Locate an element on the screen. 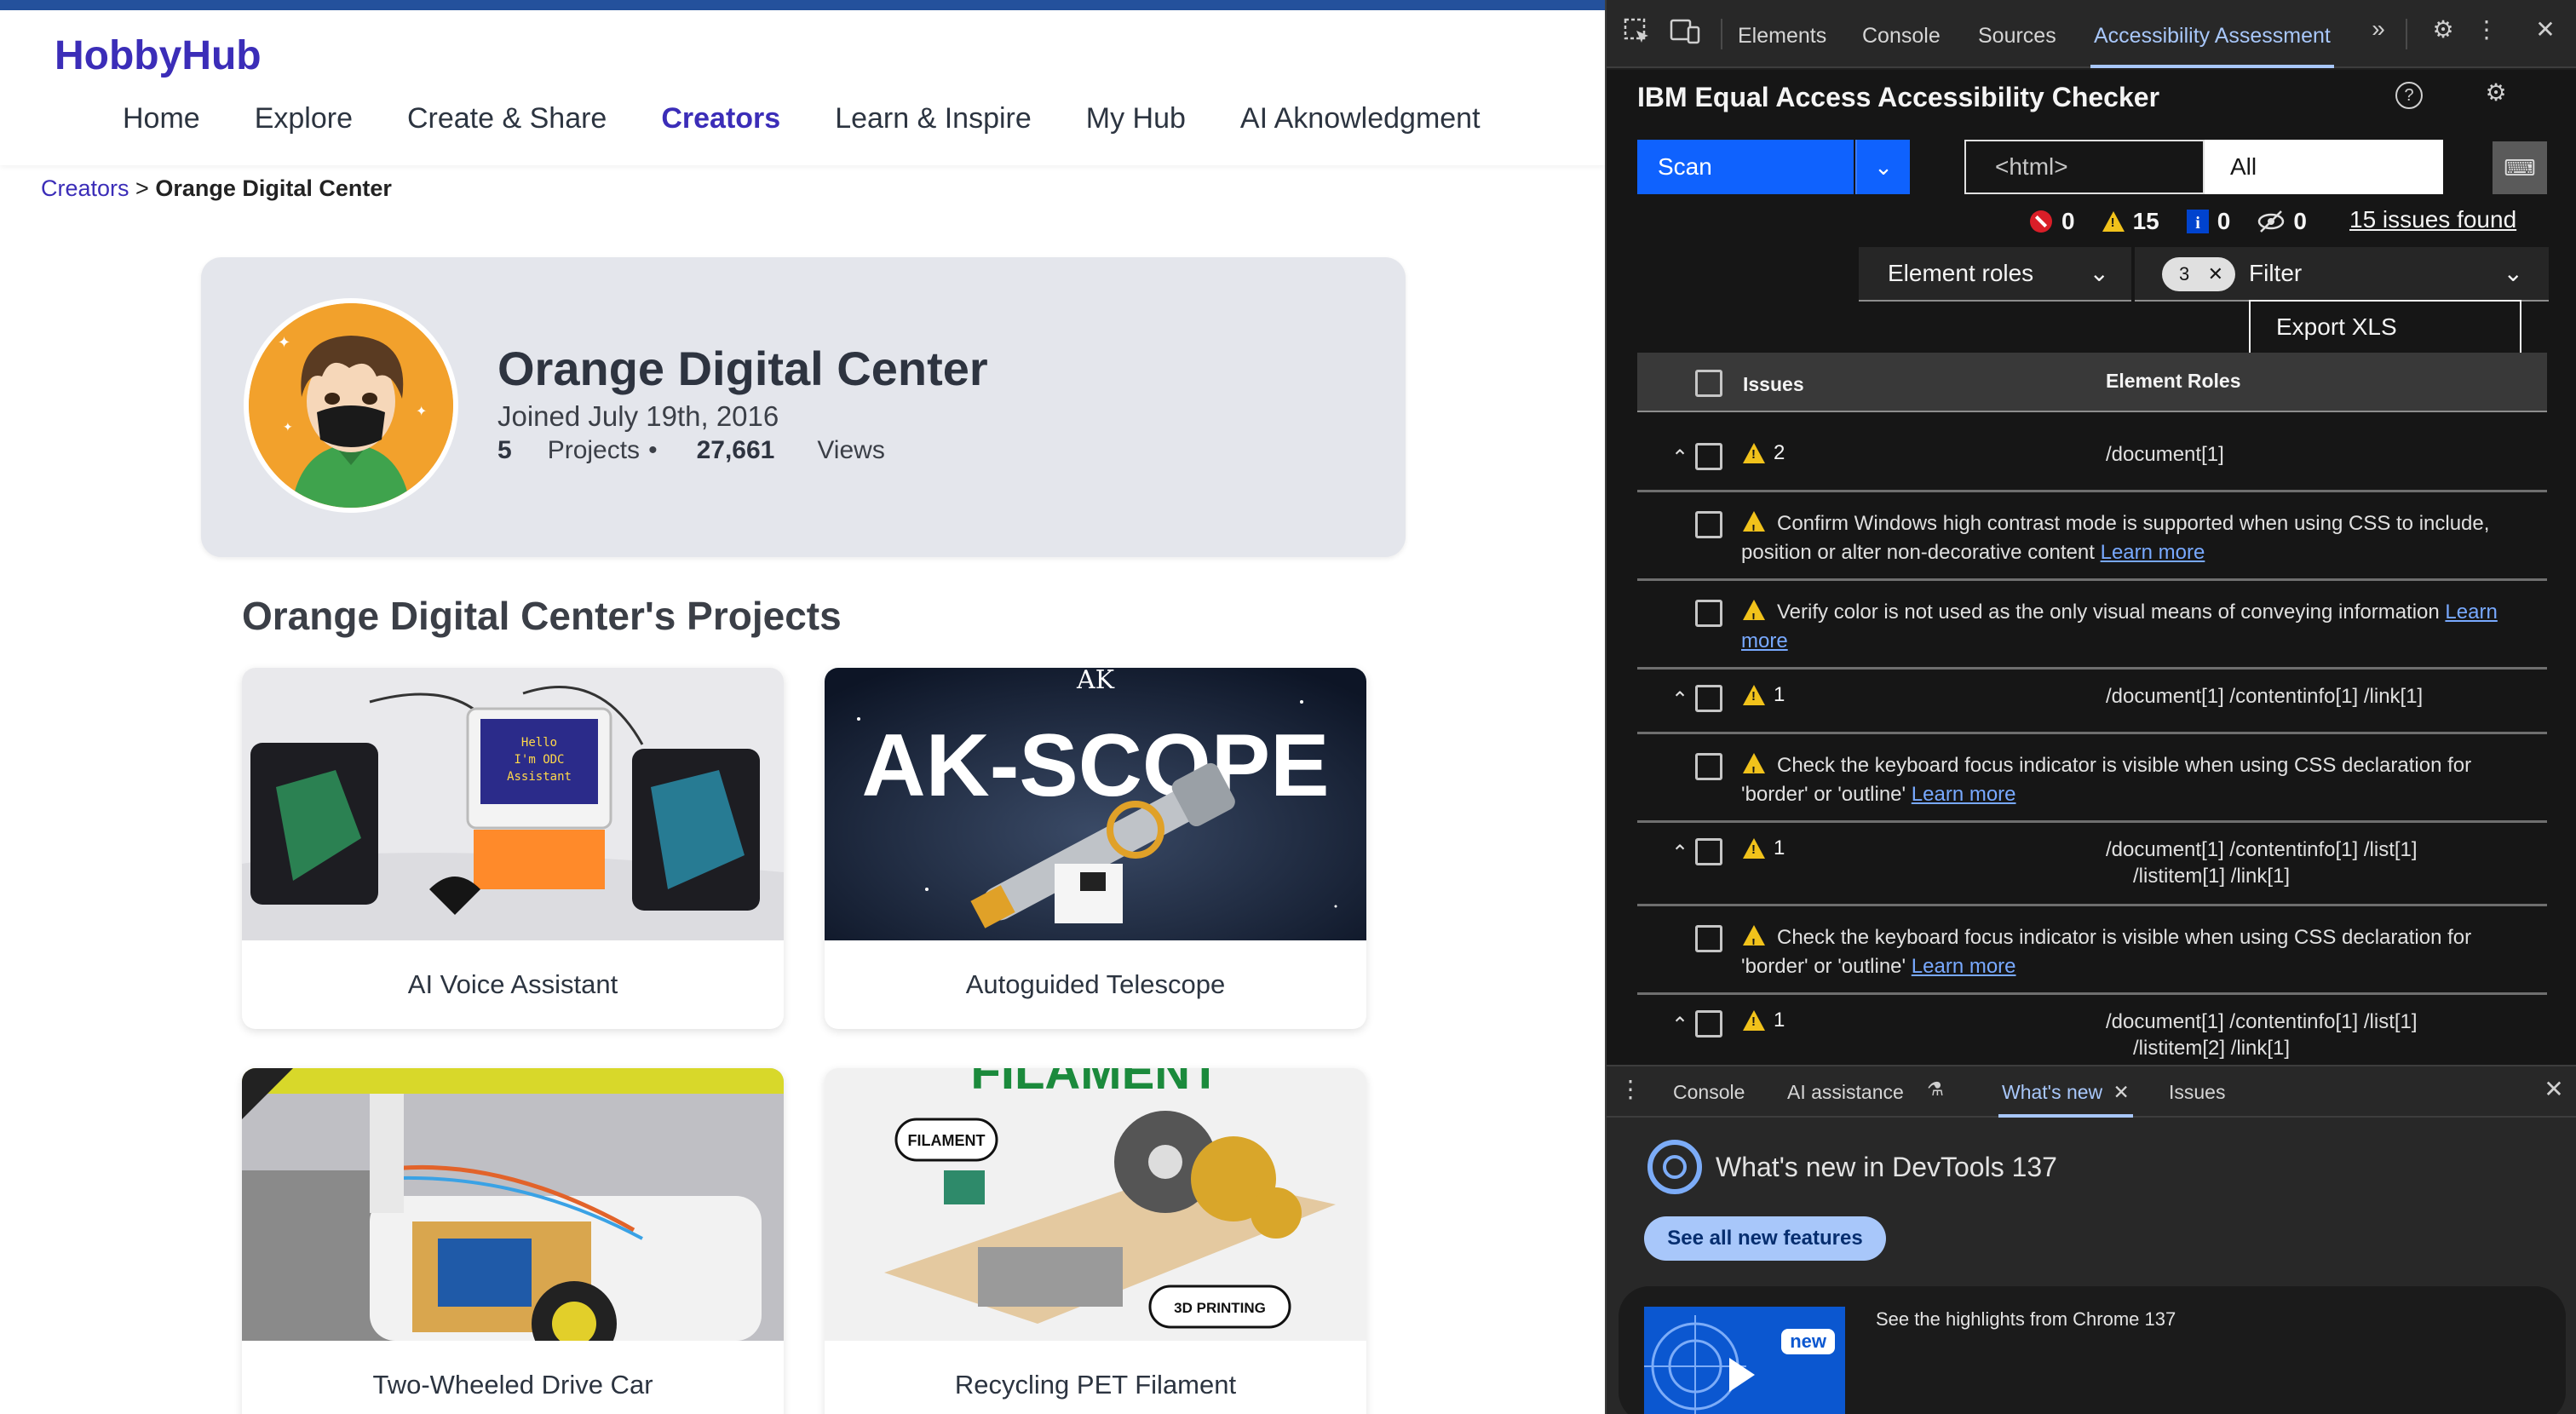 This screenshot has height=1414, width=2576. flask-icon: ⚗ is located at coordinates (1935, 1089).